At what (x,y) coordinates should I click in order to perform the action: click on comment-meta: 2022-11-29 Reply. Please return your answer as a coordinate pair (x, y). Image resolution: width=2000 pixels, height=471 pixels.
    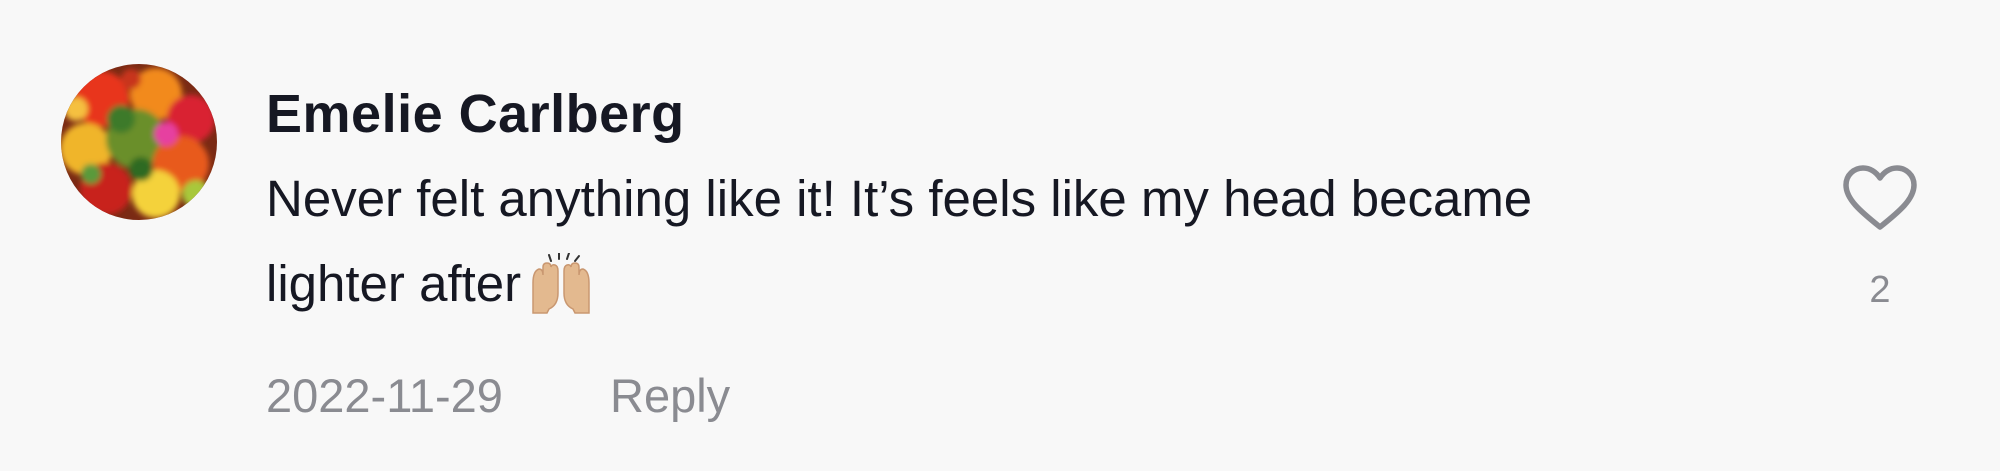
    Looking at the image, I should click on (498, 396).